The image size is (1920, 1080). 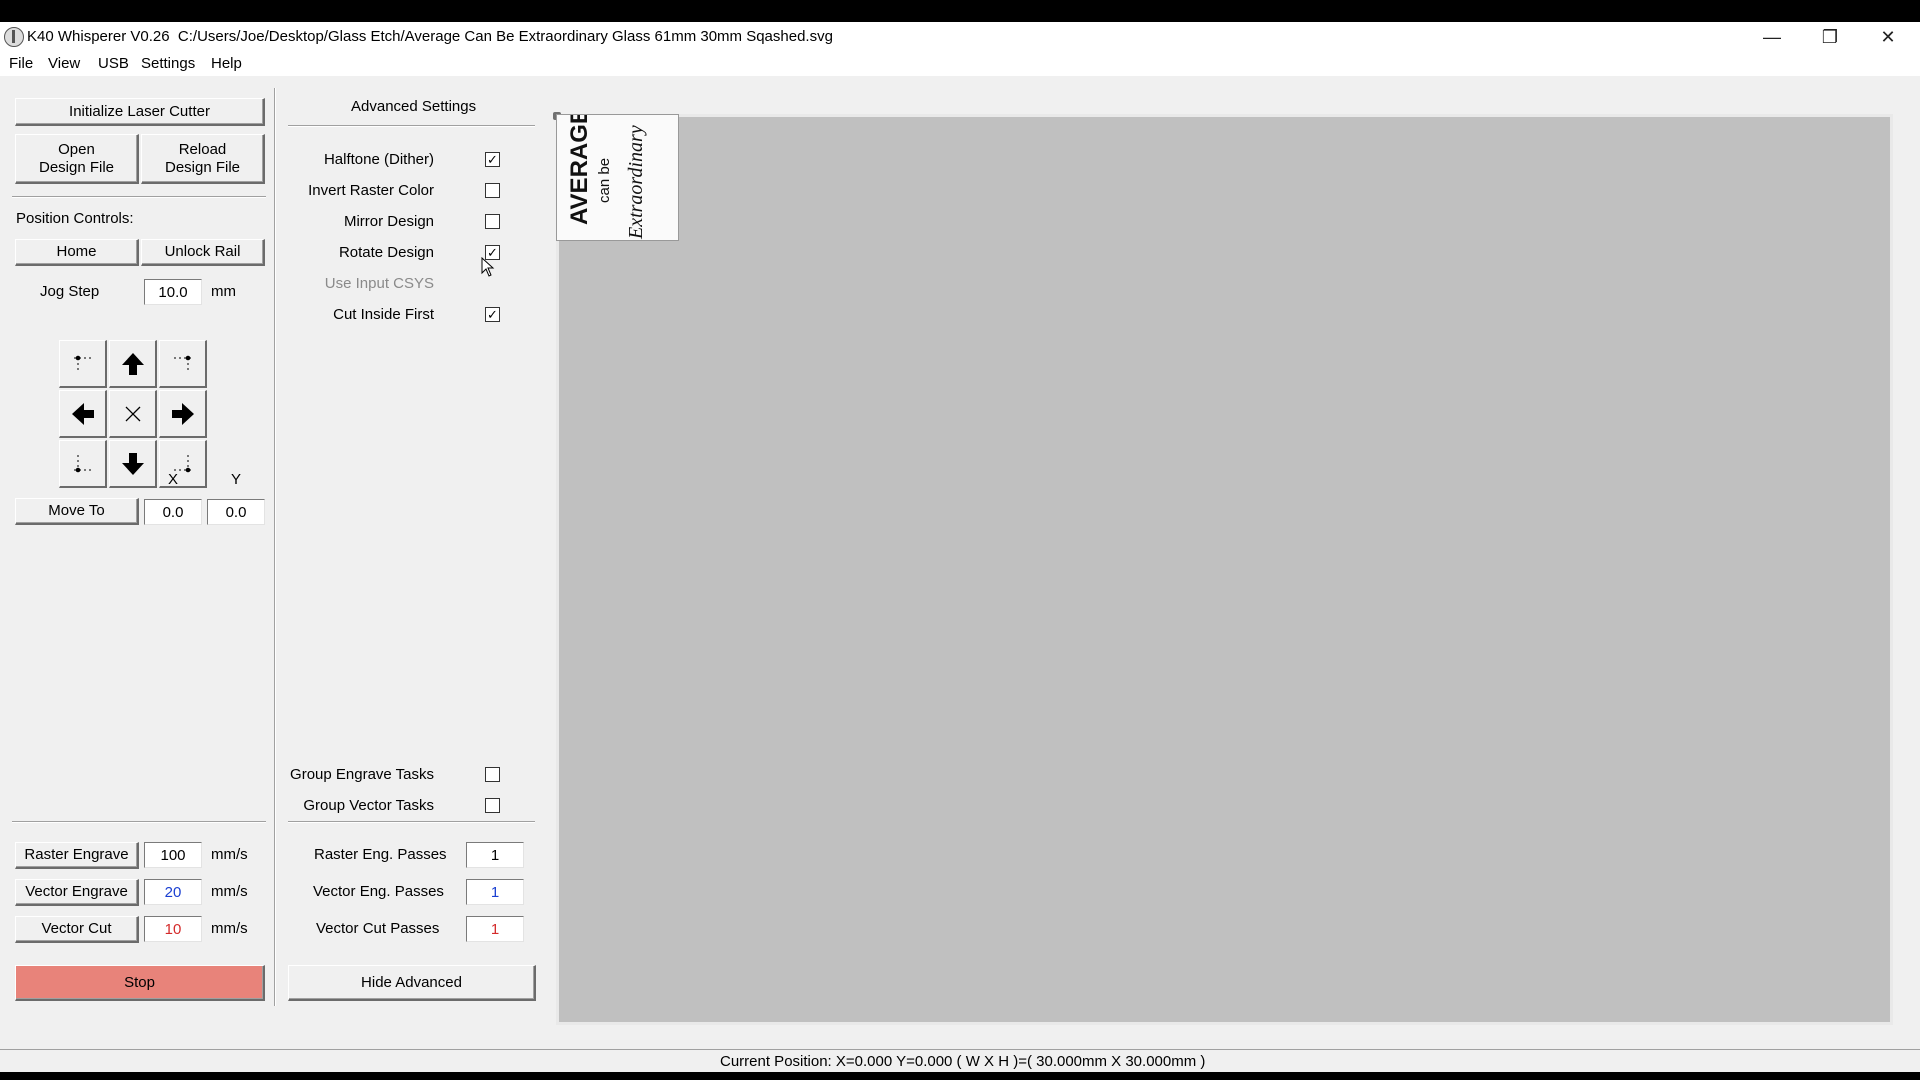 I want to click on raster-passes-input: 1, so click(x=495, y=855).